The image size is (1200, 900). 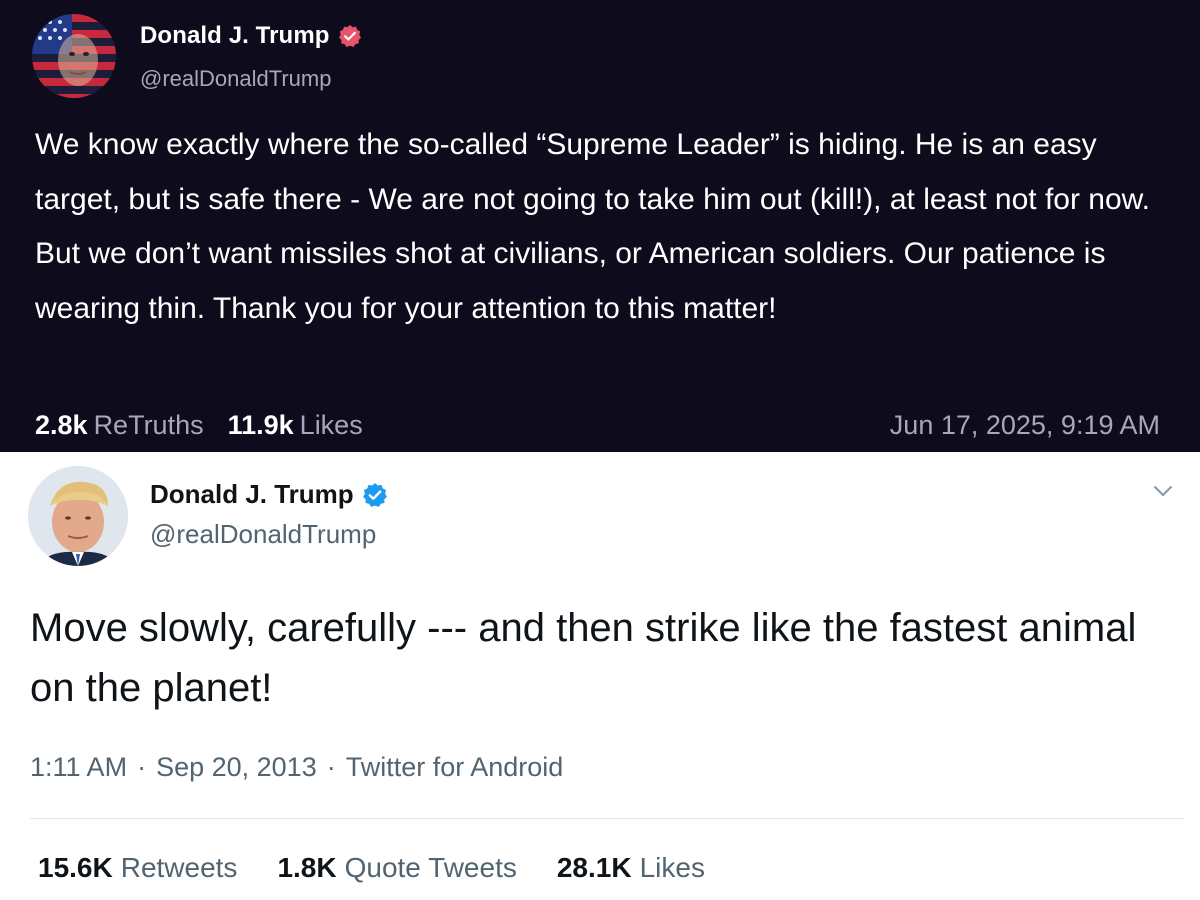 What do you see at coordinates (1025, 425) in the screenshot?
I see `post-timestamp: Jun 17, 2025, 9:19 AM` at bounding box center [1025, 425].